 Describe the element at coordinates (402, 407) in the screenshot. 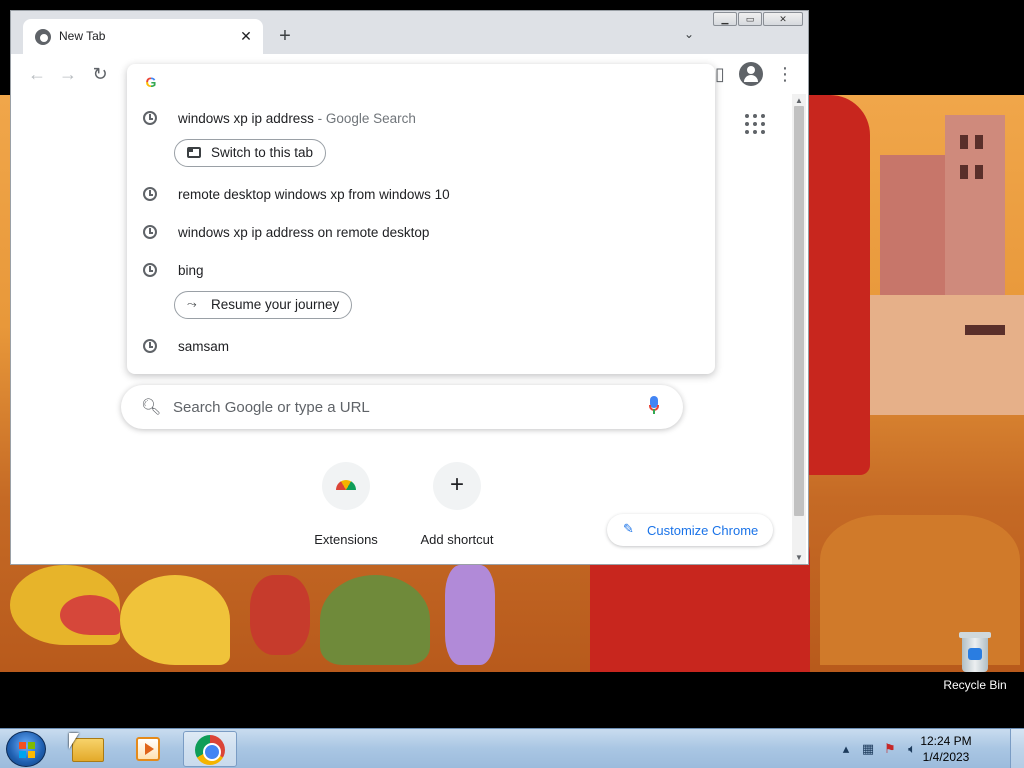

I see `ntp-search-box: 🔍︎ Search Google or type a URL` at that location.